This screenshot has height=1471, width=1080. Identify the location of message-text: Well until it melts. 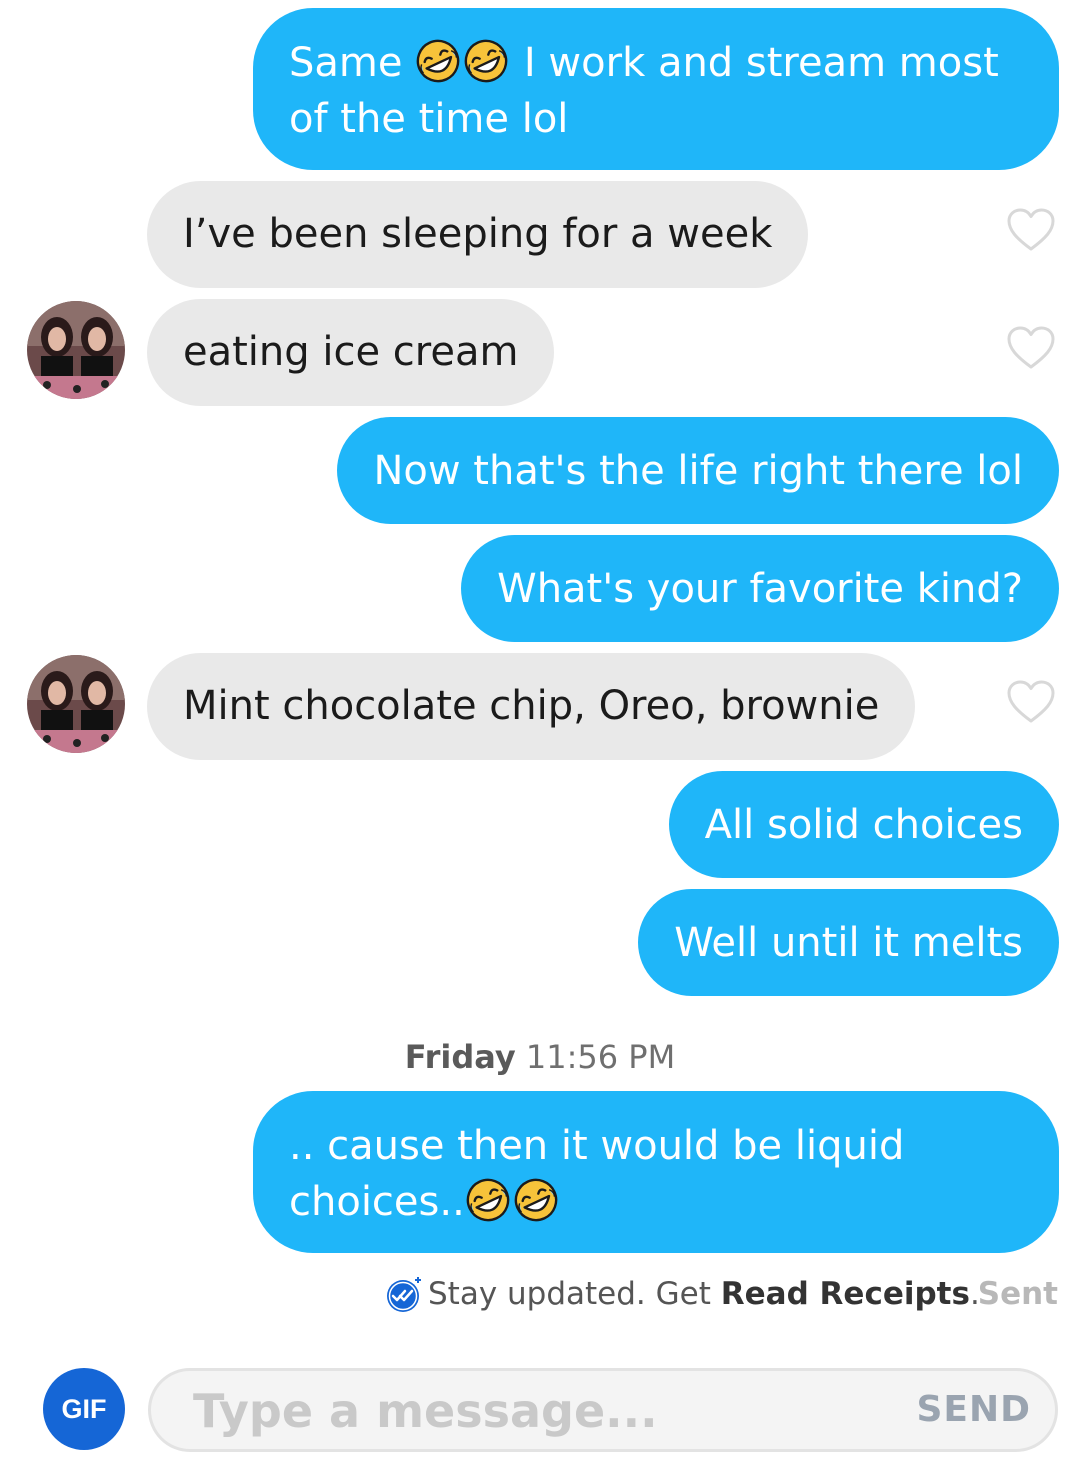
(848, 943).